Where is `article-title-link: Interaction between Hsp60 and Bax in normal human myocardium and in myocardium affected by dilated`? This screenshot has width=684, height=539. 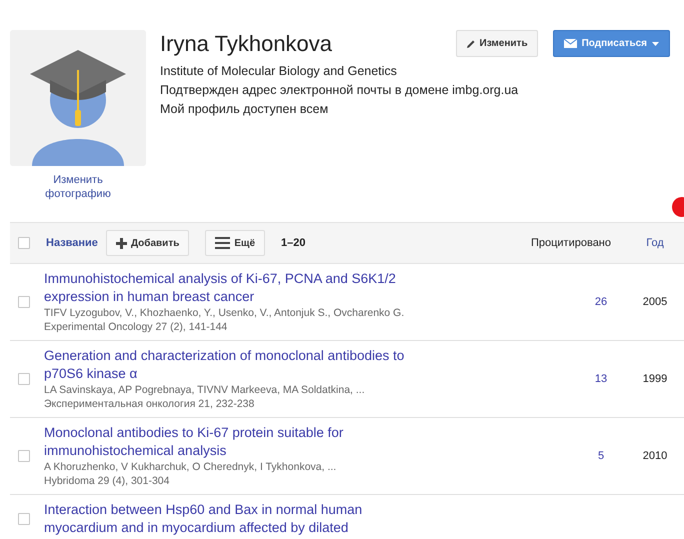 article-title-link: Interaction between Hsp60 and Bax in normal human myocardium and in myocardium affected by dilated is located at coordinates (238, 519).